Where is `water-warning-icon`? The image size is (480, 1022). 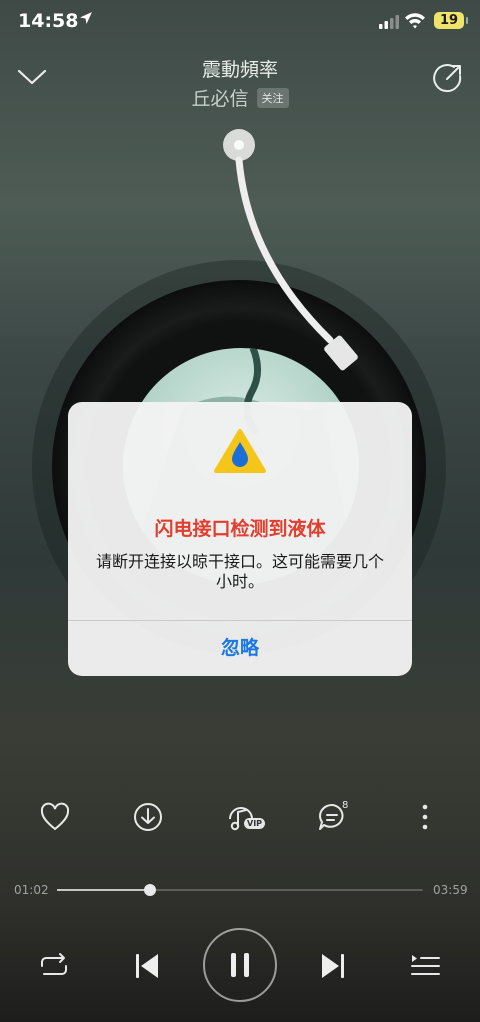 water-warning-icon is located at coordinates (240, 451).